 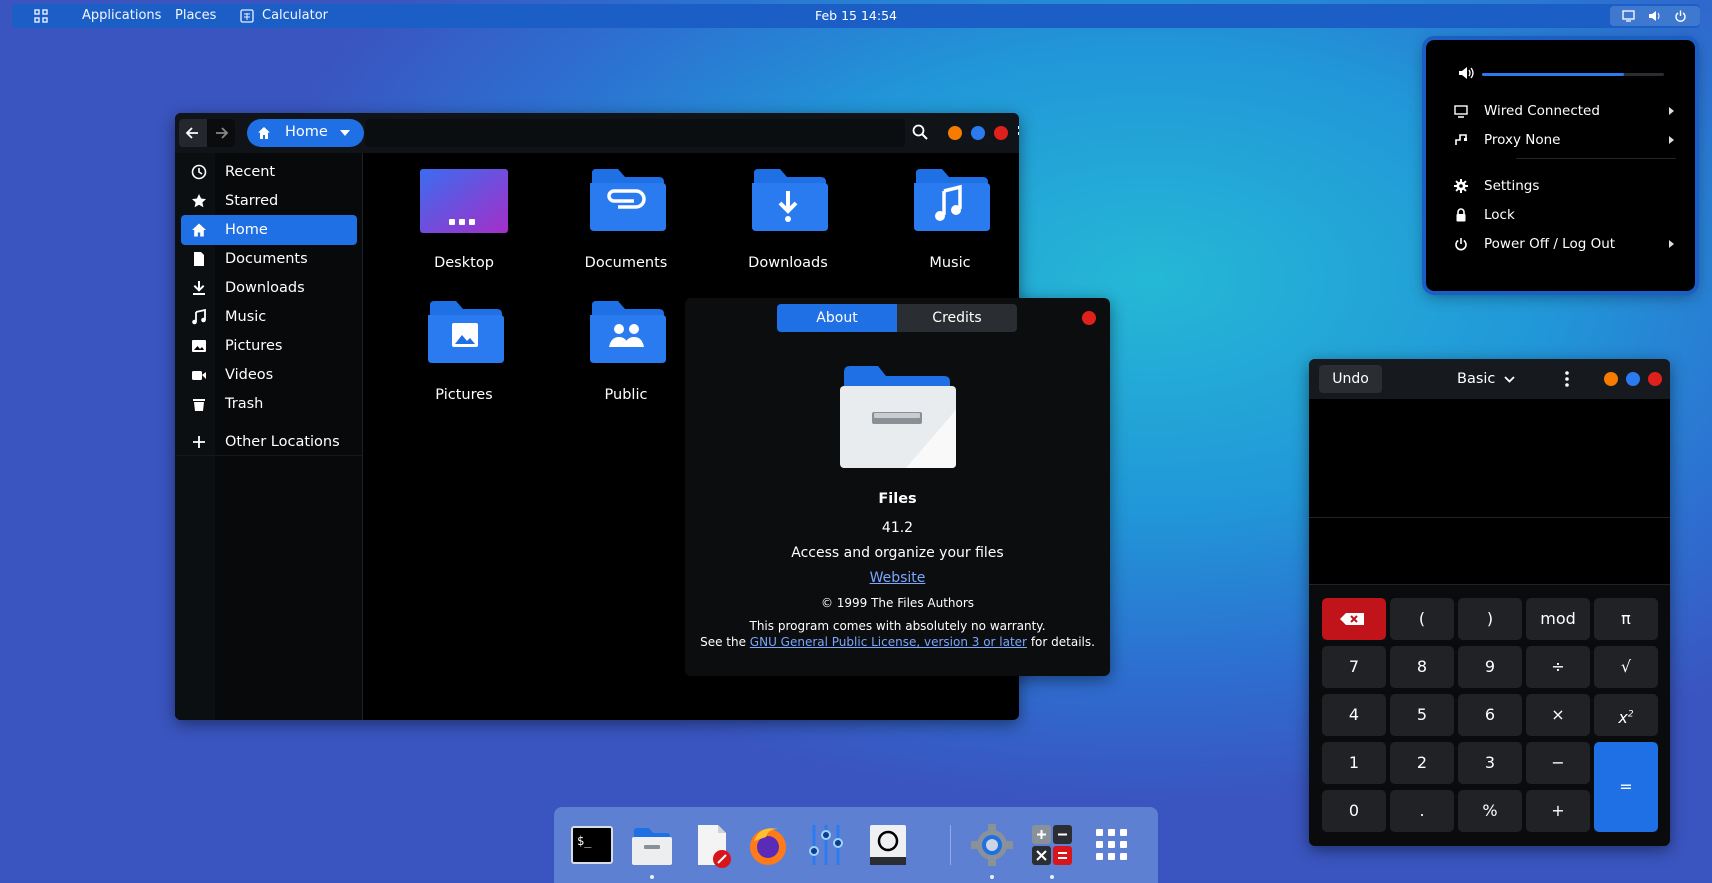 I want to click on key-sqrt: √, so click(x=1626, y=667).